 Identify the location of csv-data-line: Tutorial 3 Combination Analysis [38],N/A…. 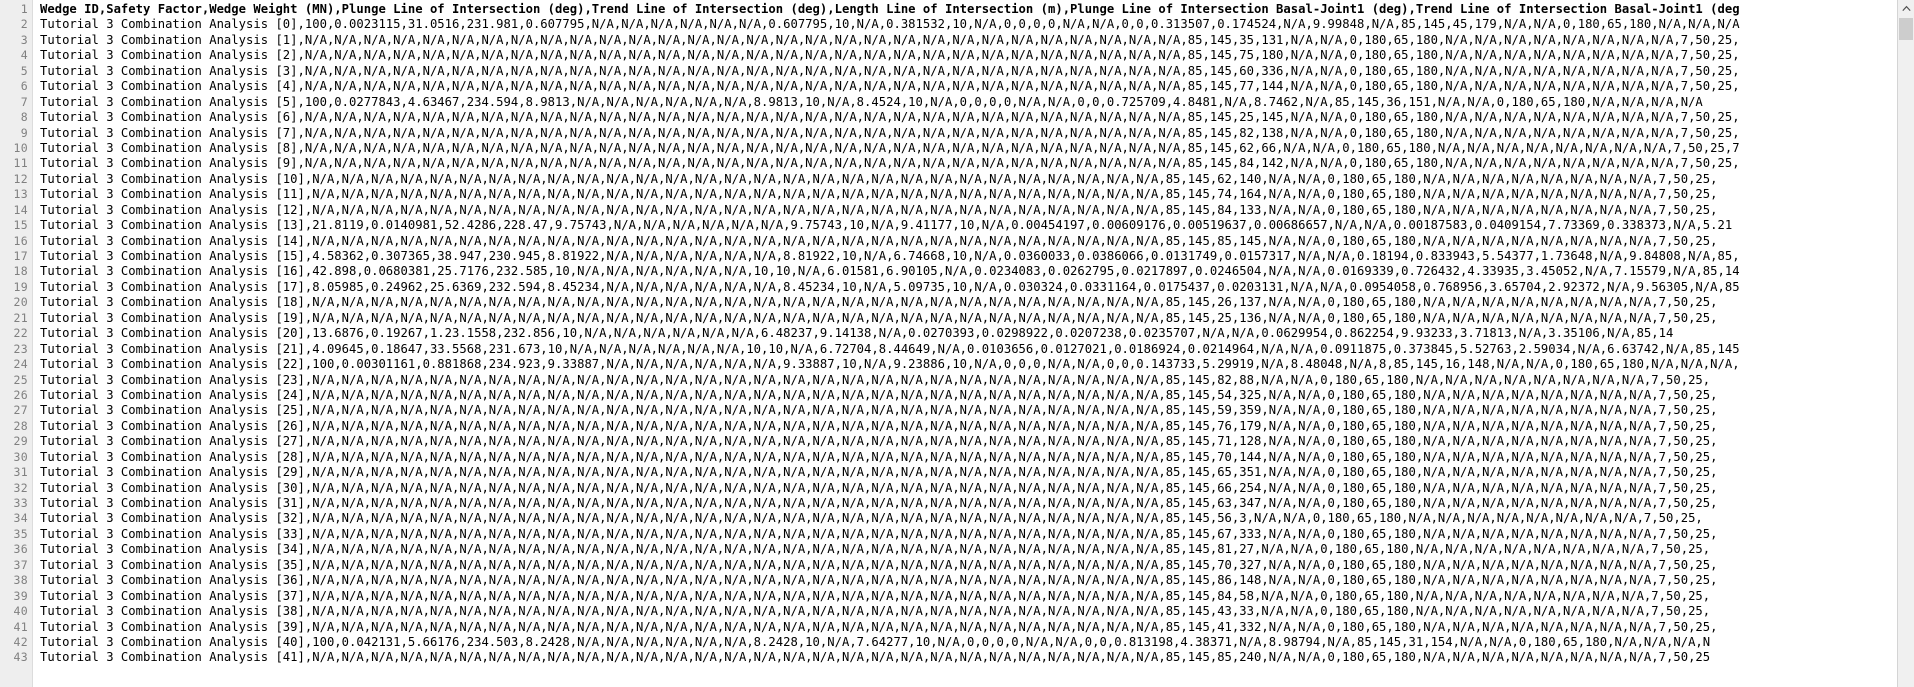
(968, 611).